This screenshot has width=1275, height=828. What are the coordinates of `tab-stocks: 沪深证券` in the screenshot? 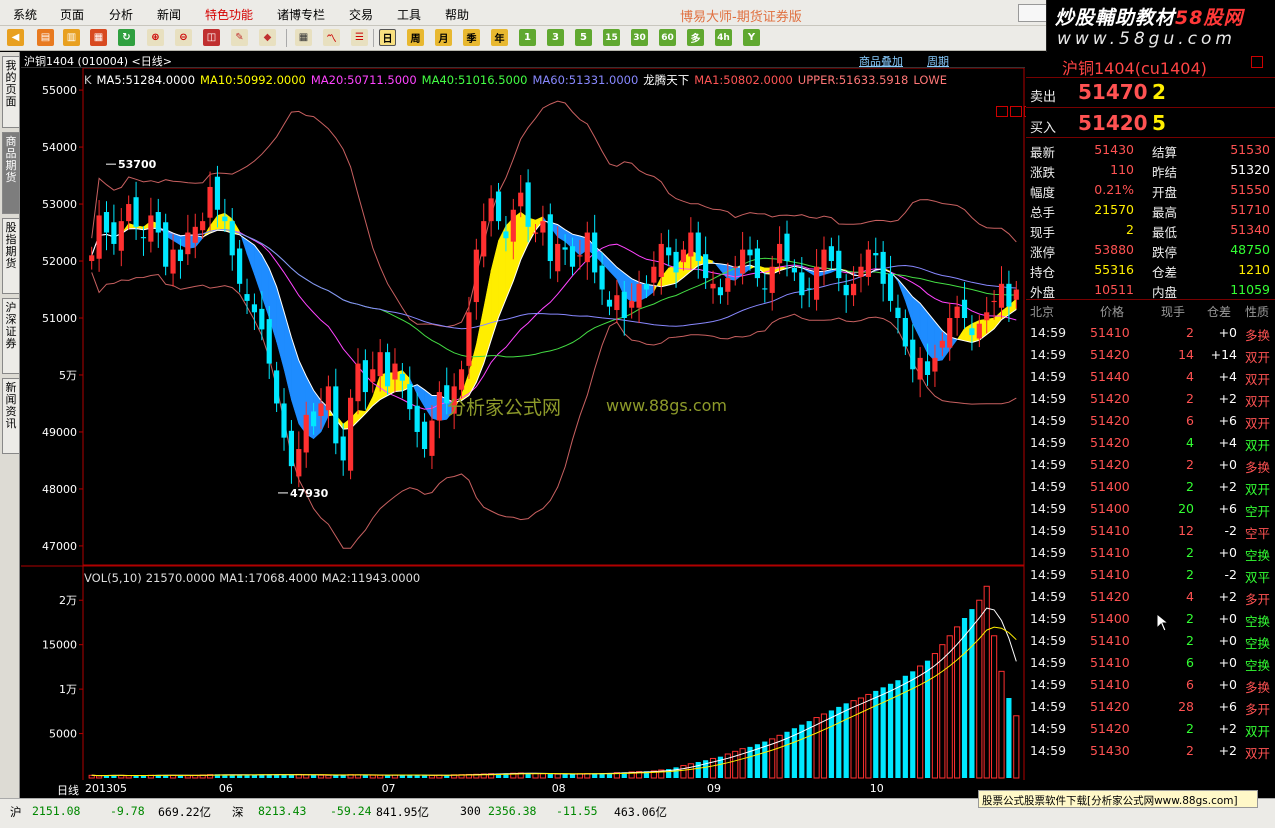 It's located at (10, 336).